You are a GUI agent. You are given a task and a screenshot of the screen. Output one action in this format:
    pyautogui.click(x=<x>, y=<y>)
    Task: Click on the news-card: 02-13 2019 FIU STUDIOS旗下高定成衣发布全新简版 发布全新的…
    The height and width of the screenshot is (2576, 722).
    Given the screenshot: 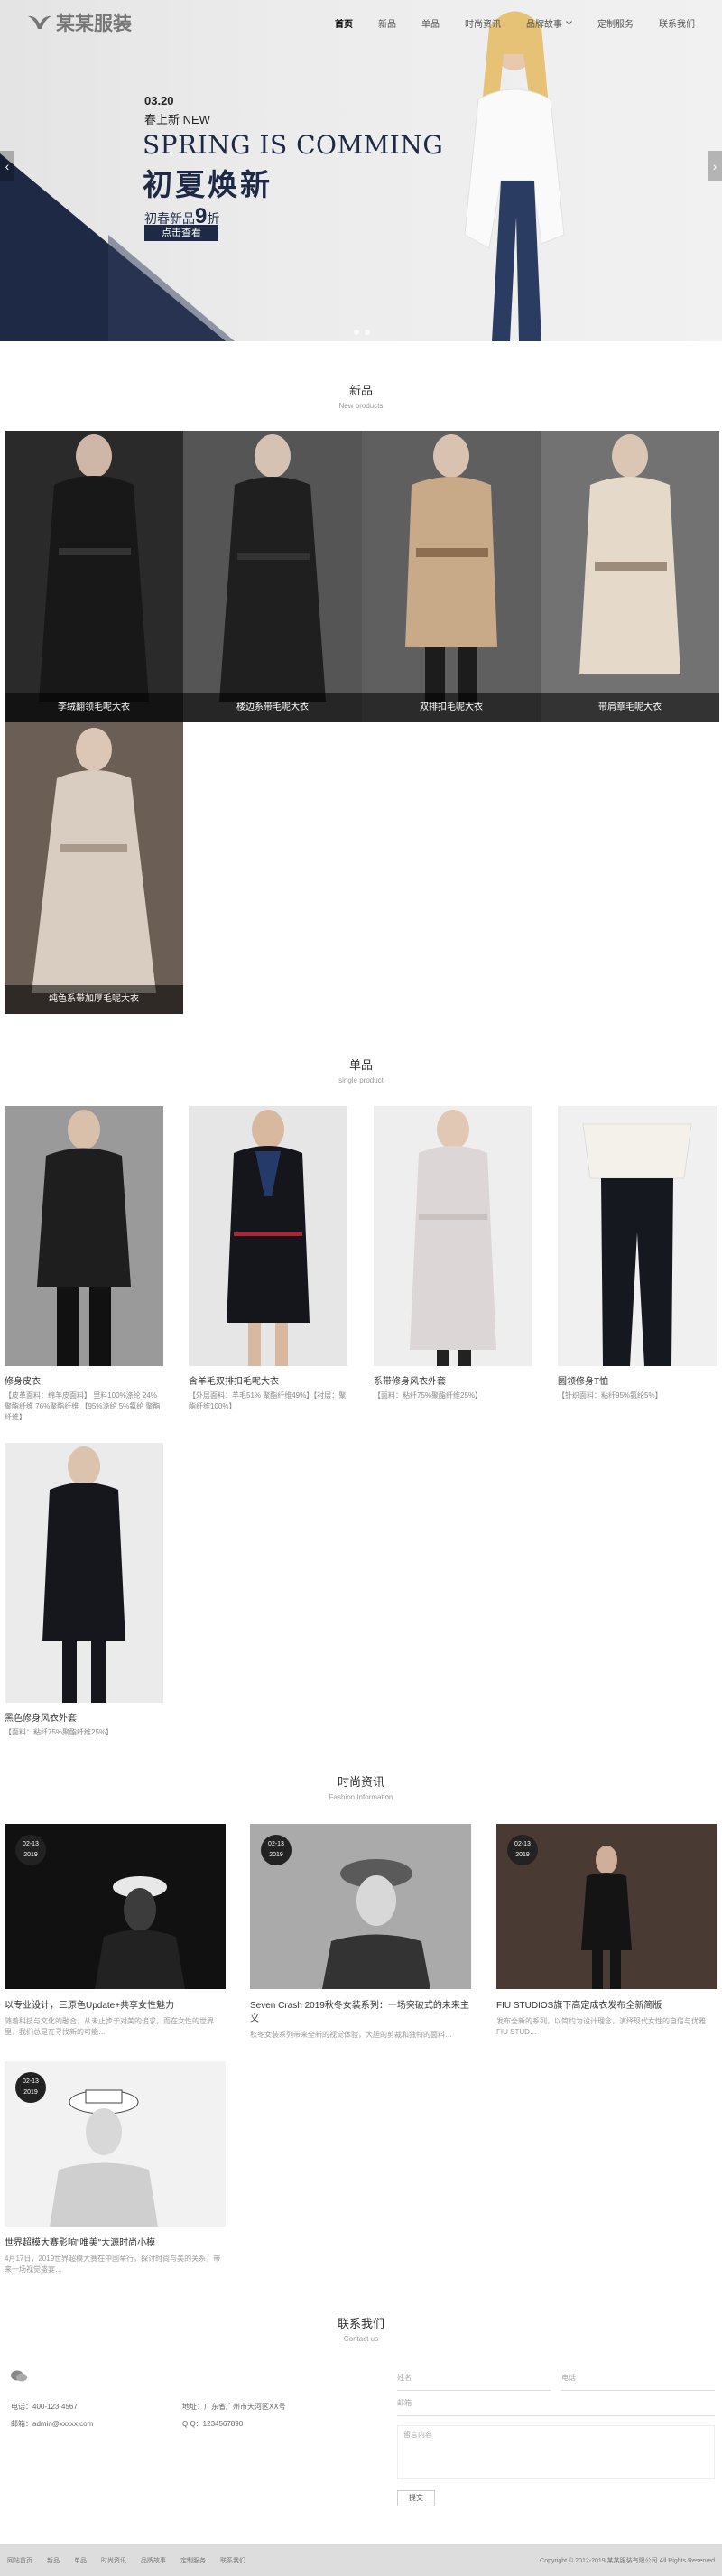 What is the action you would take?
    pyautogui.click(x=607, y=1931)
    